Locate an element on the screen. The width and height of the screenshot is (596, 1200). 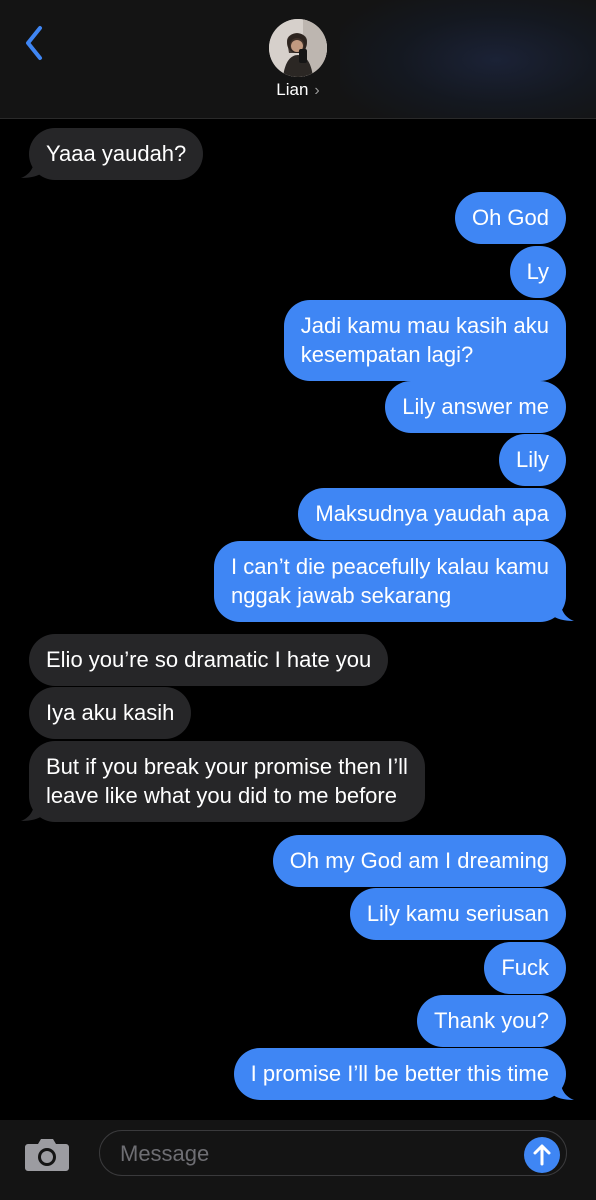
message-text: Thank you? is located at coordinates (491, 1020).